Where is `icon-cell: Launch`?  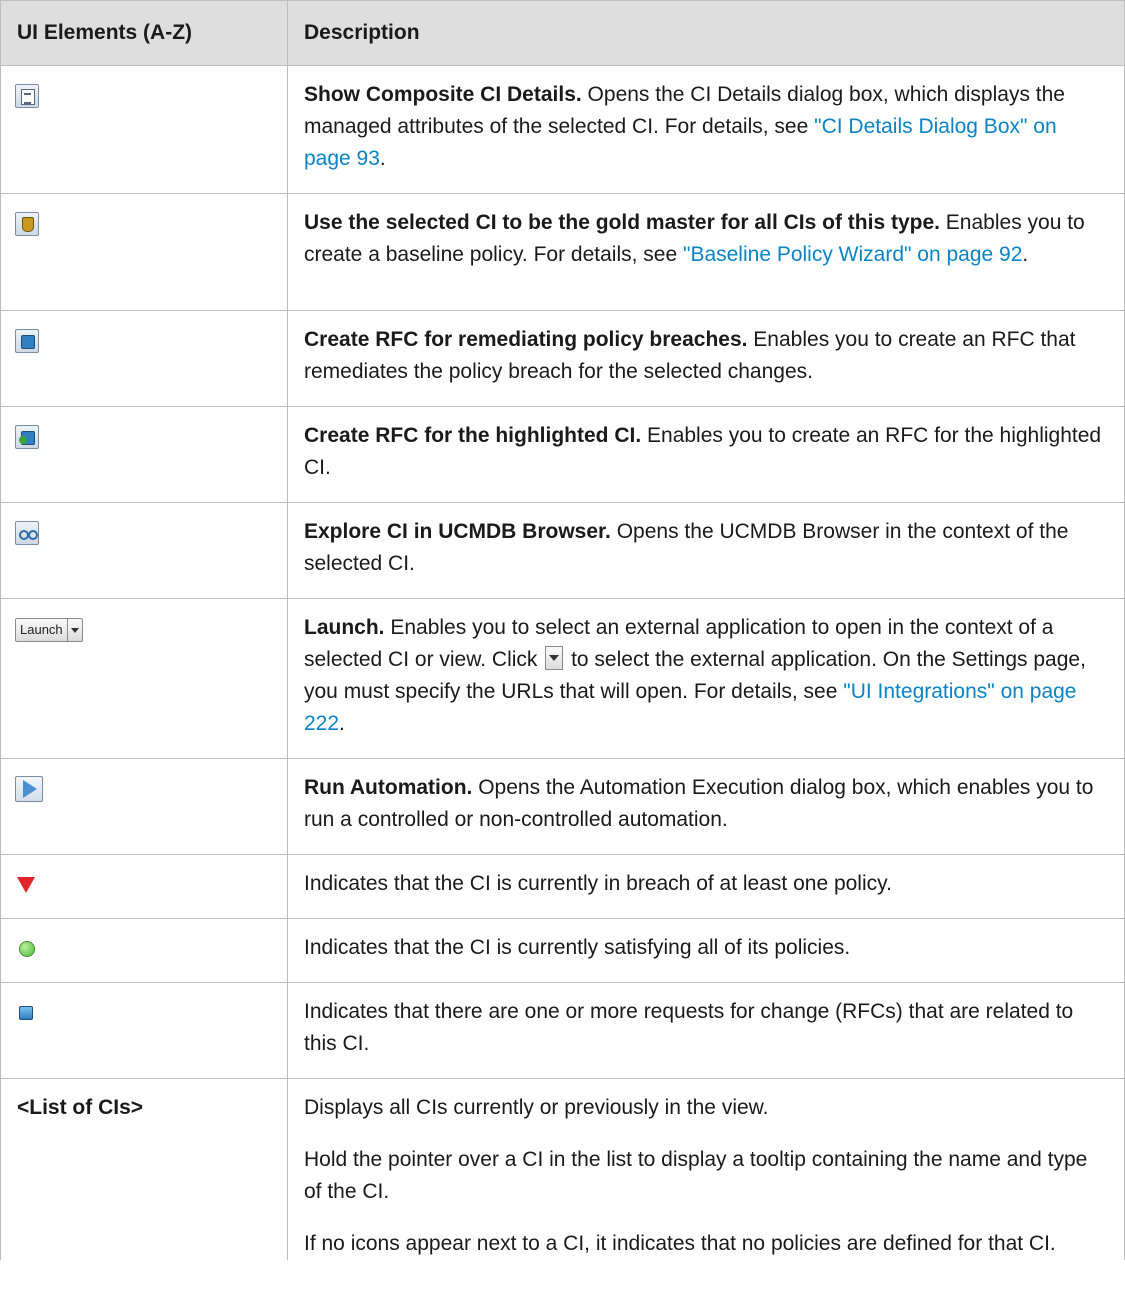 icon-cell: Launch is located at coordinates (144, 678).